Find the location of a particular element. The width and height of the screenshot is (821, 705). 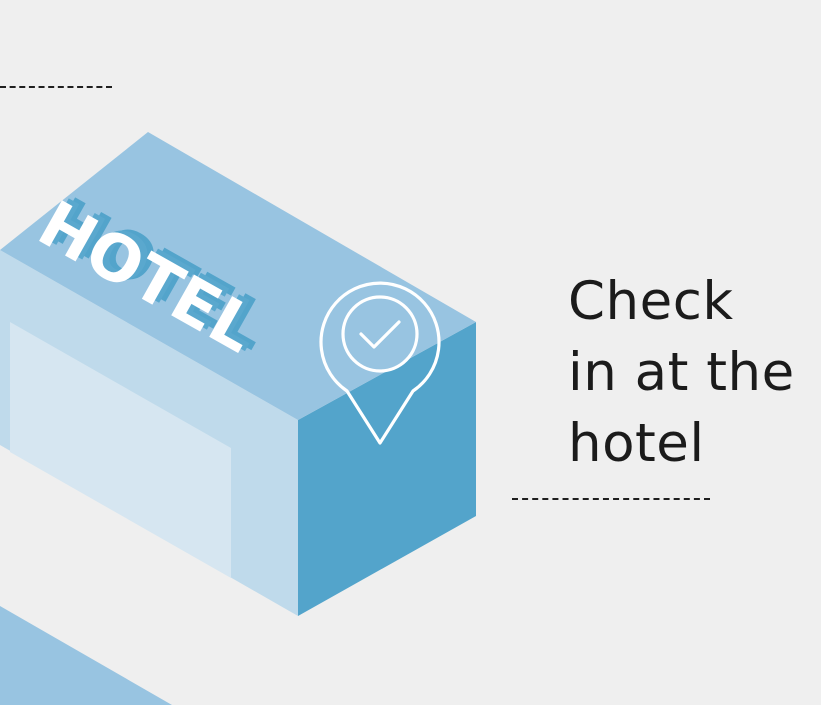

neighbor-building-roof is located at coordinates (86, 655).